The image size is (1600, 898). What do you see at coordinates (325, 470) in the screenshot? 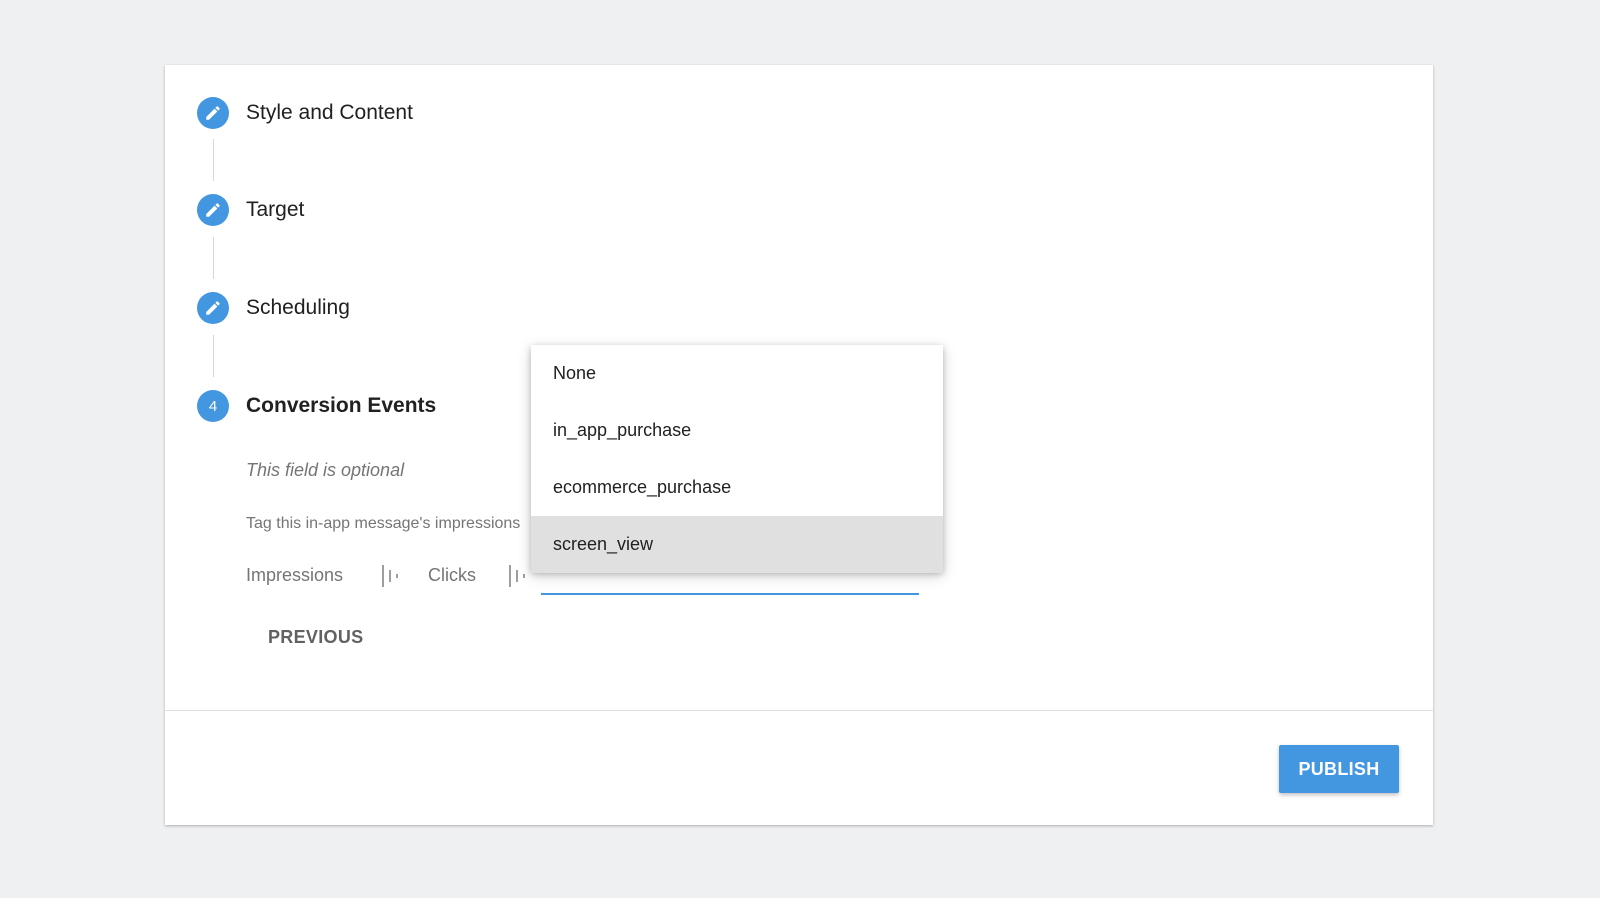
I see `optional-hint: This field is optional` at bounding box center [325, 470].